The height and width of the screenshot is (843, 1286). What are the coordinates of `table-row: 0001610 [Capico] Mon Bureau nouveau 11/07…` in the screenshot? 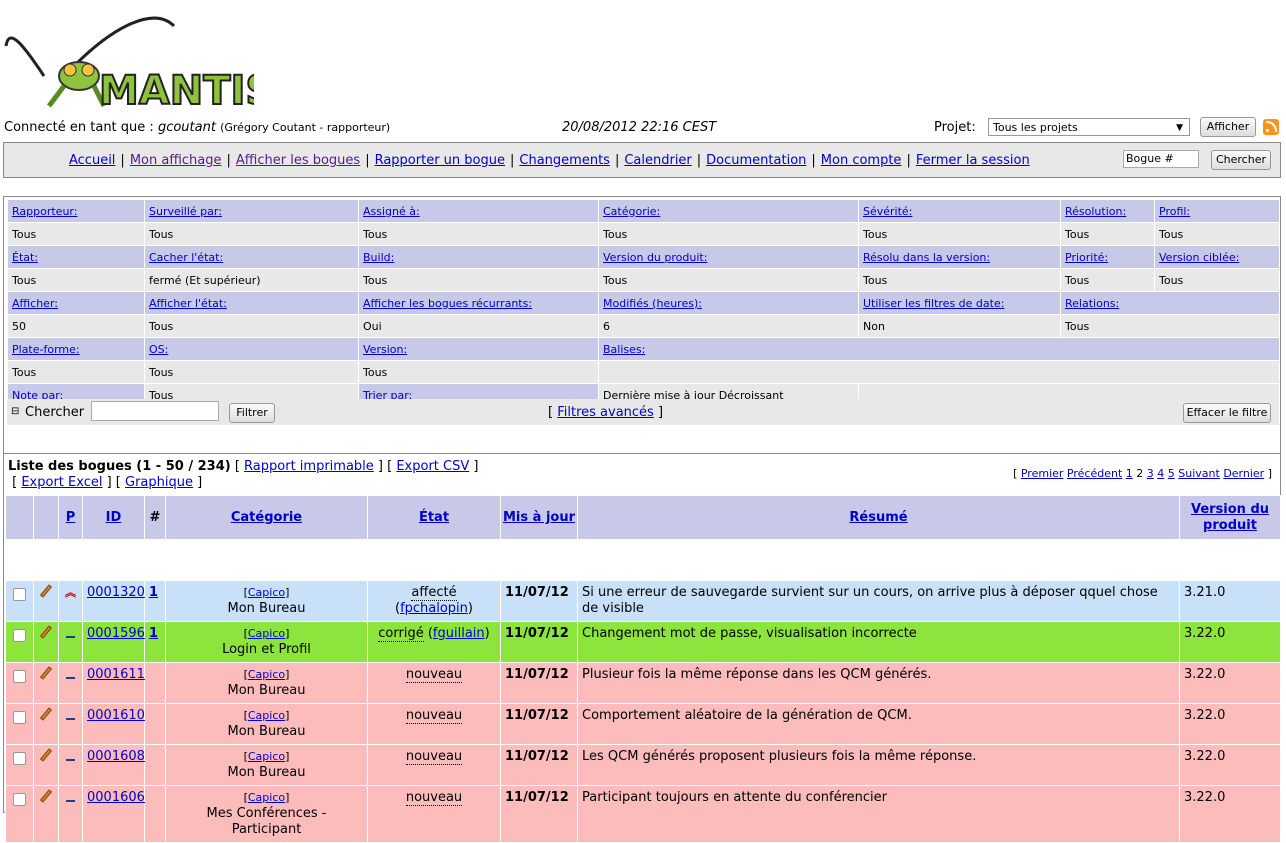 It's located at (643, 724).